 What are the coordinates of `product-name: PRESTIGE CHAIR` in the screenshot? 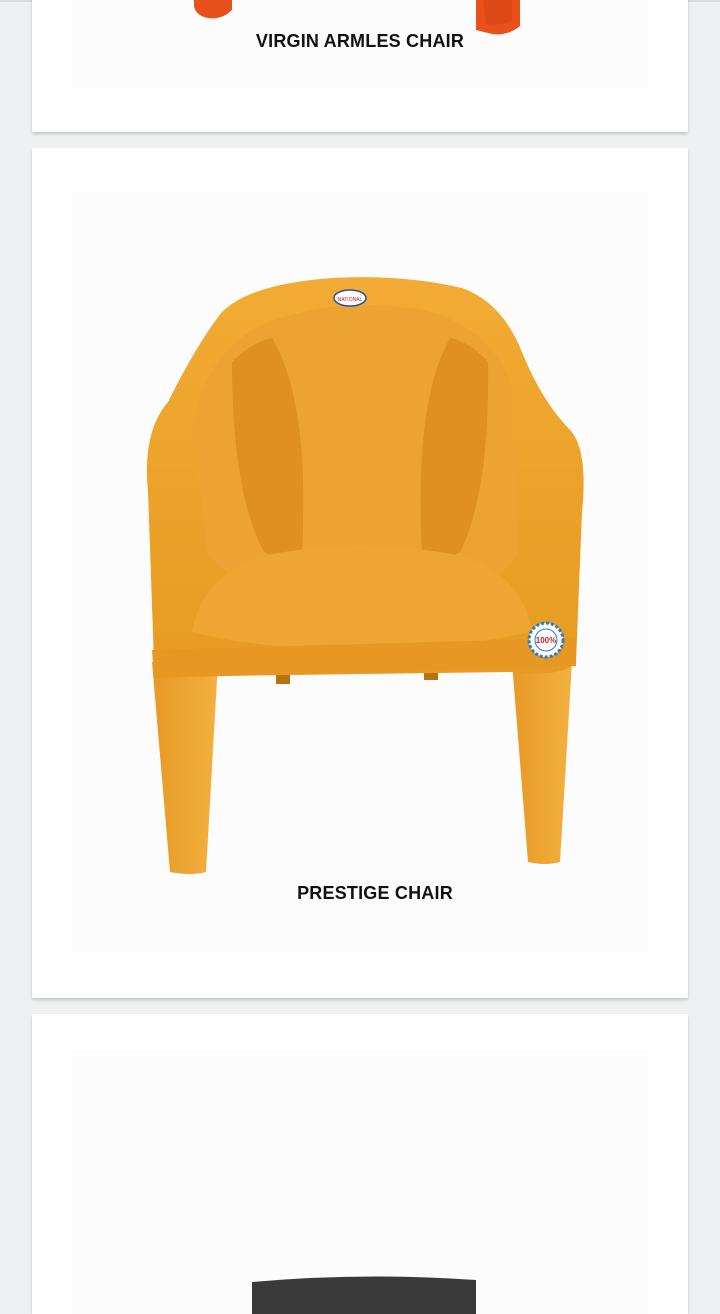 It's located at (375, 893).